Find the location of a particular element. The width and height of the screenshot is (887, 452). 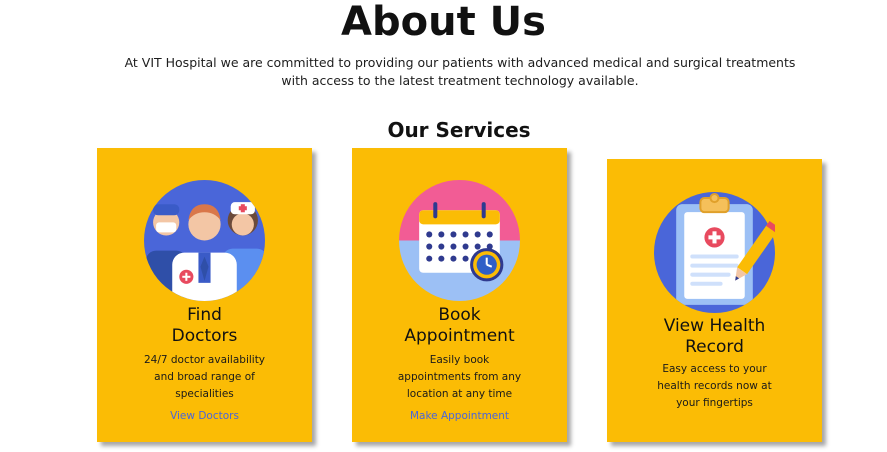

service-title: View Health Record is located at coordinates (714, 336).